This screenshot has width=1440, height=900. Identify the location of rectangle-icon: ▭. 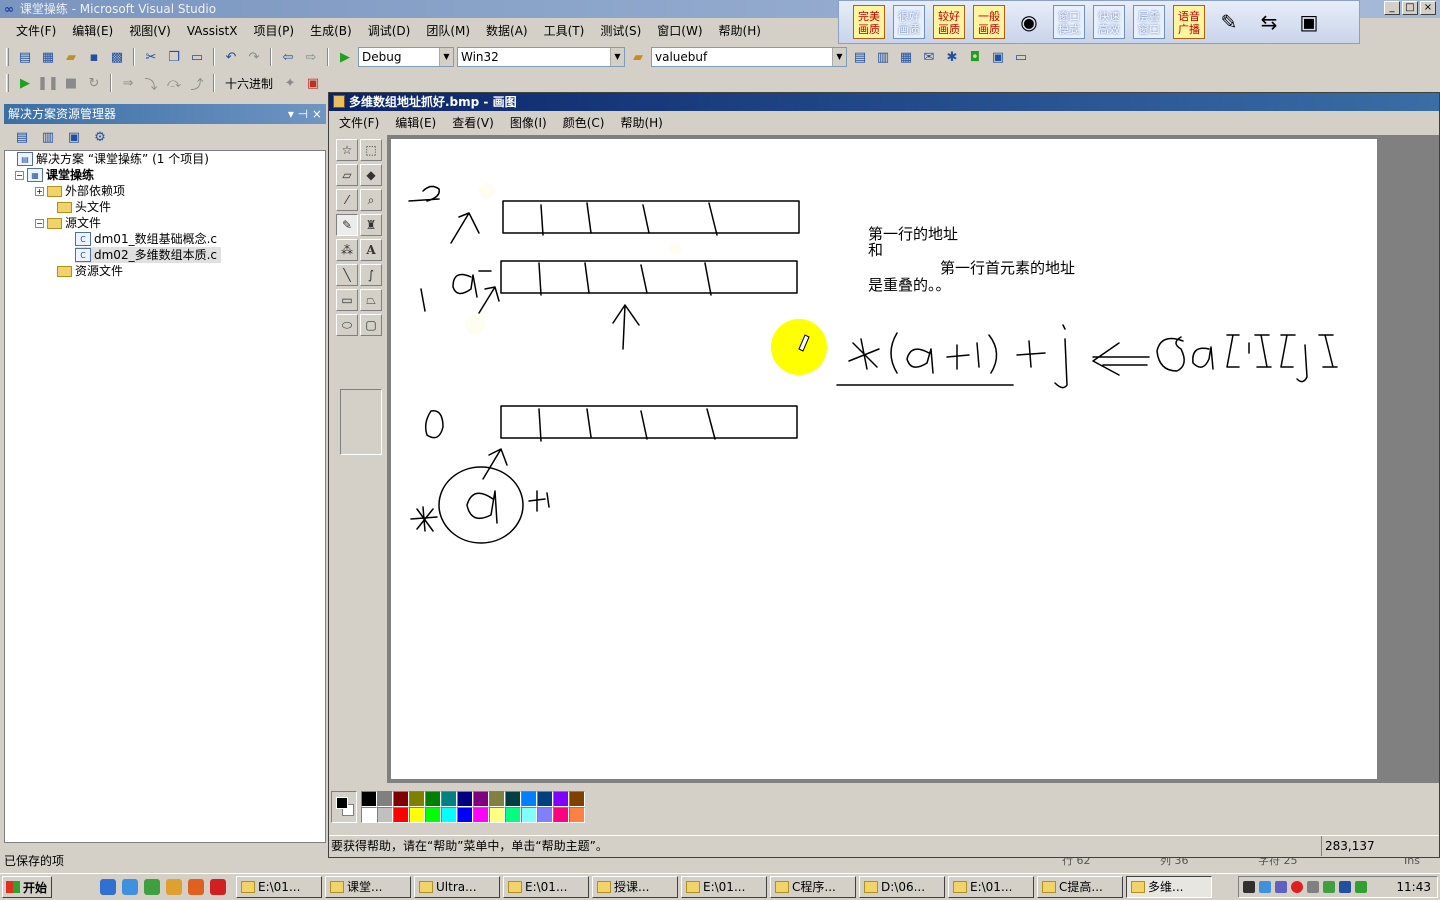
(347, 300).